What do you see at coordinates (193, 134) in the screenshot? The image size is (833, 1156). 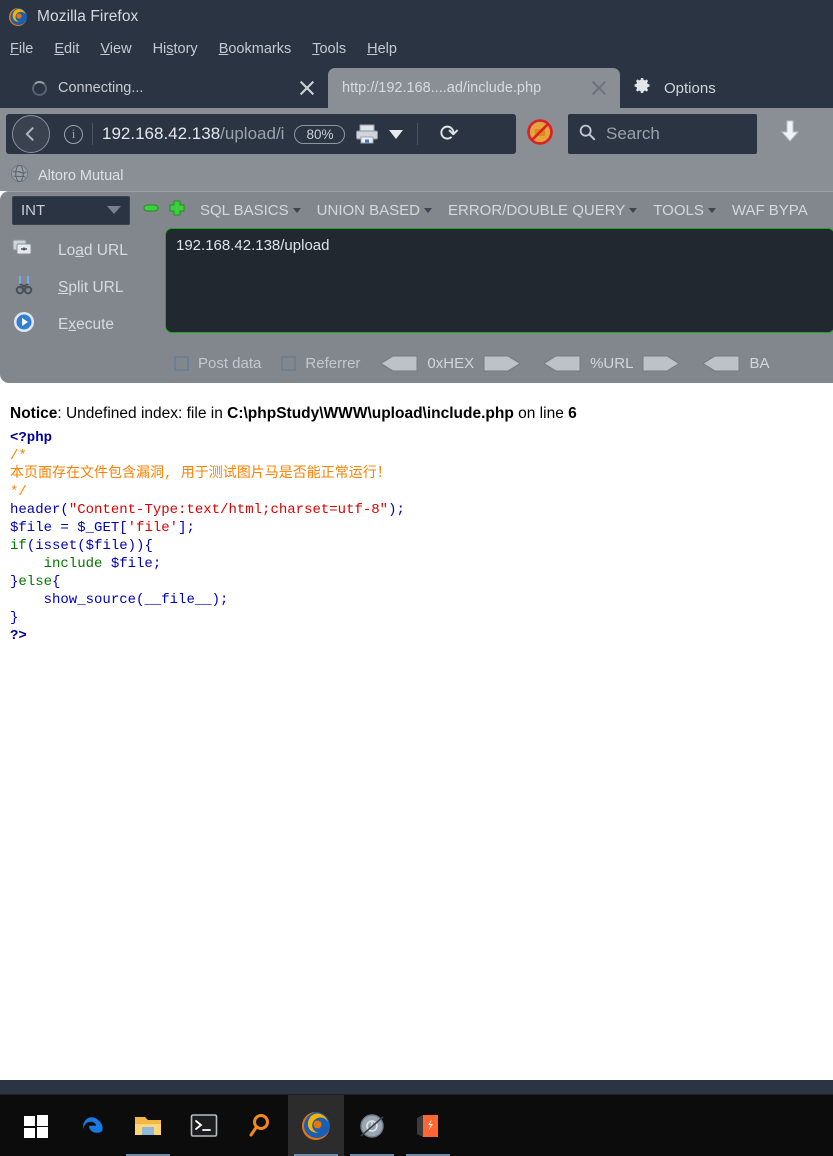 I see `url-input: 192.168.42.138/upload/i` at bounding box center [193, 134].